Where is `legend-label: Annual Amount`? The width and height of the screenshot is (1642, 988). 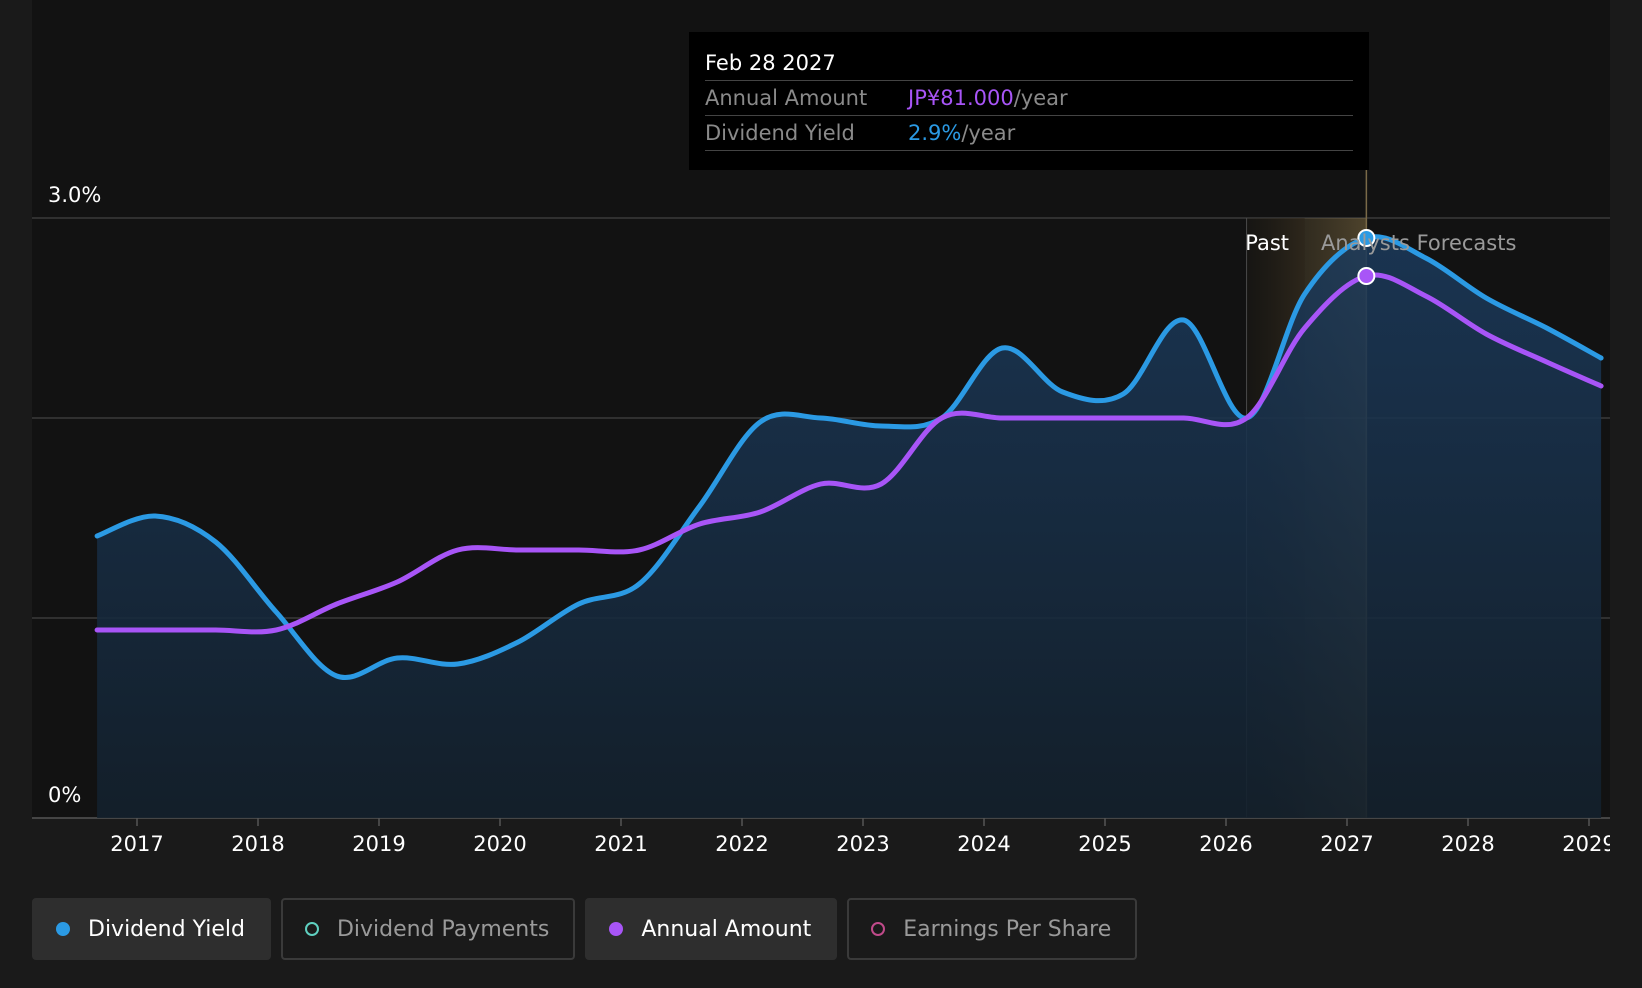 legend-label: Annual Amount is located at coordinates (726, 929).